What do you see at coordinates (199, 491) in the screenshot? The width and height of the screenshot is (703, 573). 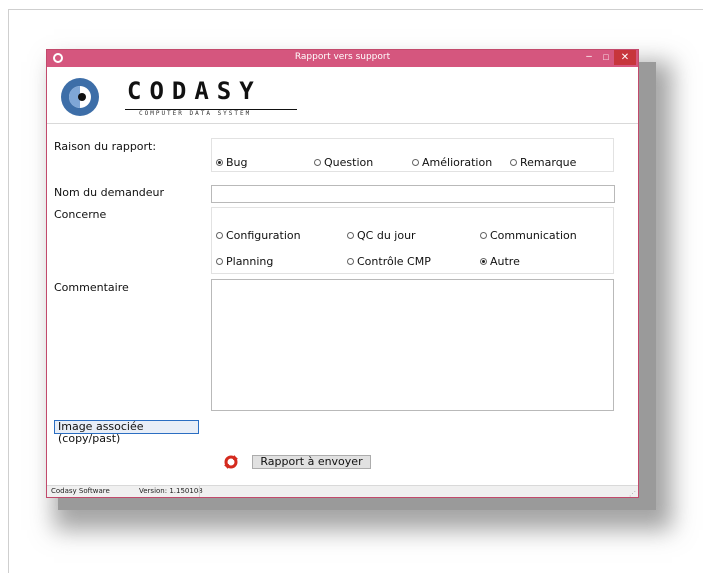 I see `status-divider` at bounding box center [199, 491].